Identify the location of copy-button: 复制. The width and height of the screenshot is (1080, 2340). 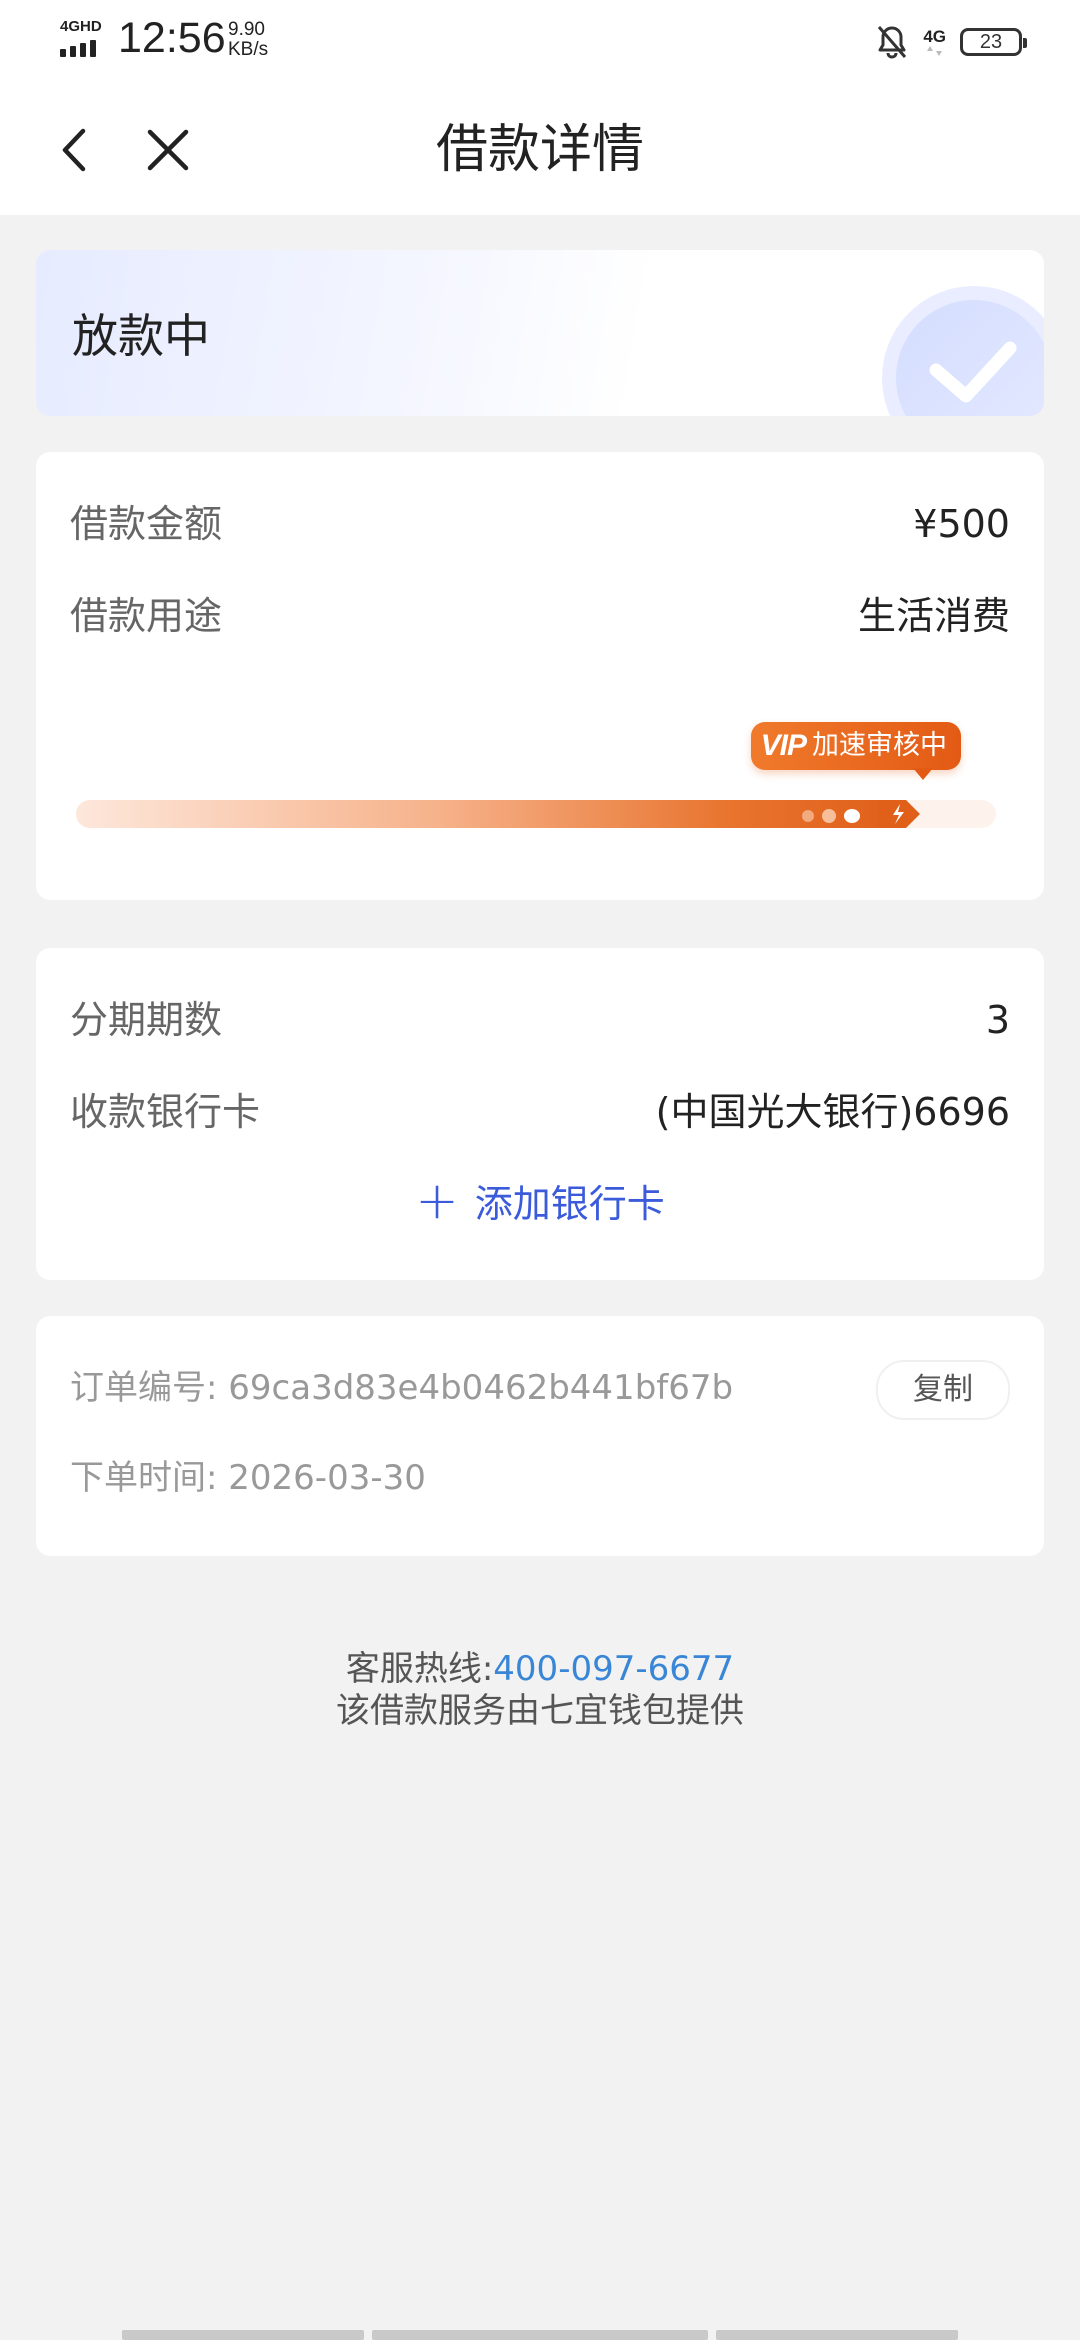
(943, 1390).